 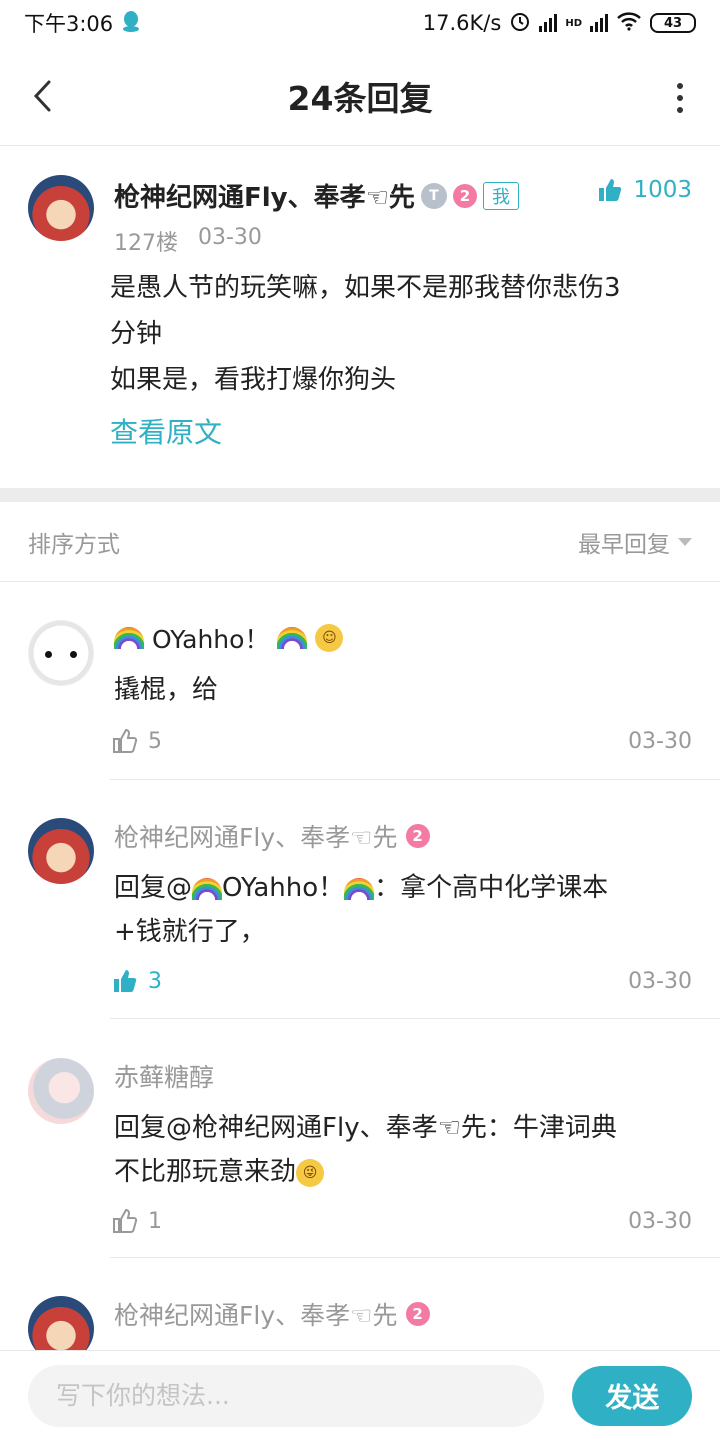 I want to click on signal-hd-icon, so click(x=599, y=23).